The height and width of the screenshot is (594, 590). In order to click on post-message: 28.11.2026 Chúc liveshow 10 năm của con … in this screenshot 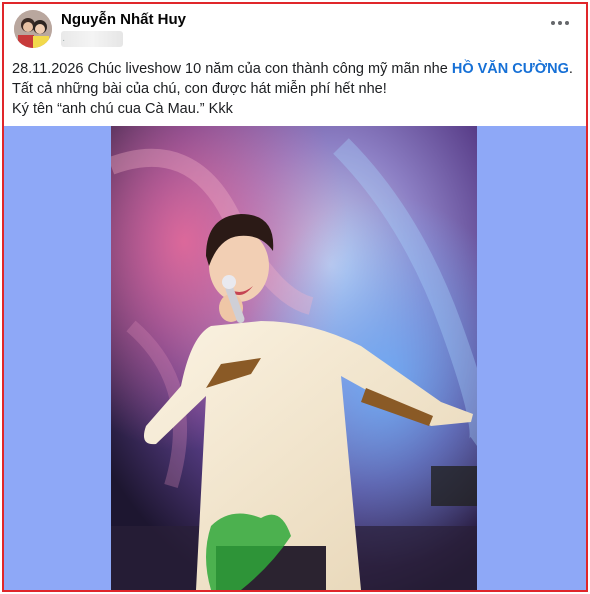, I will do `click(294, 89)`.